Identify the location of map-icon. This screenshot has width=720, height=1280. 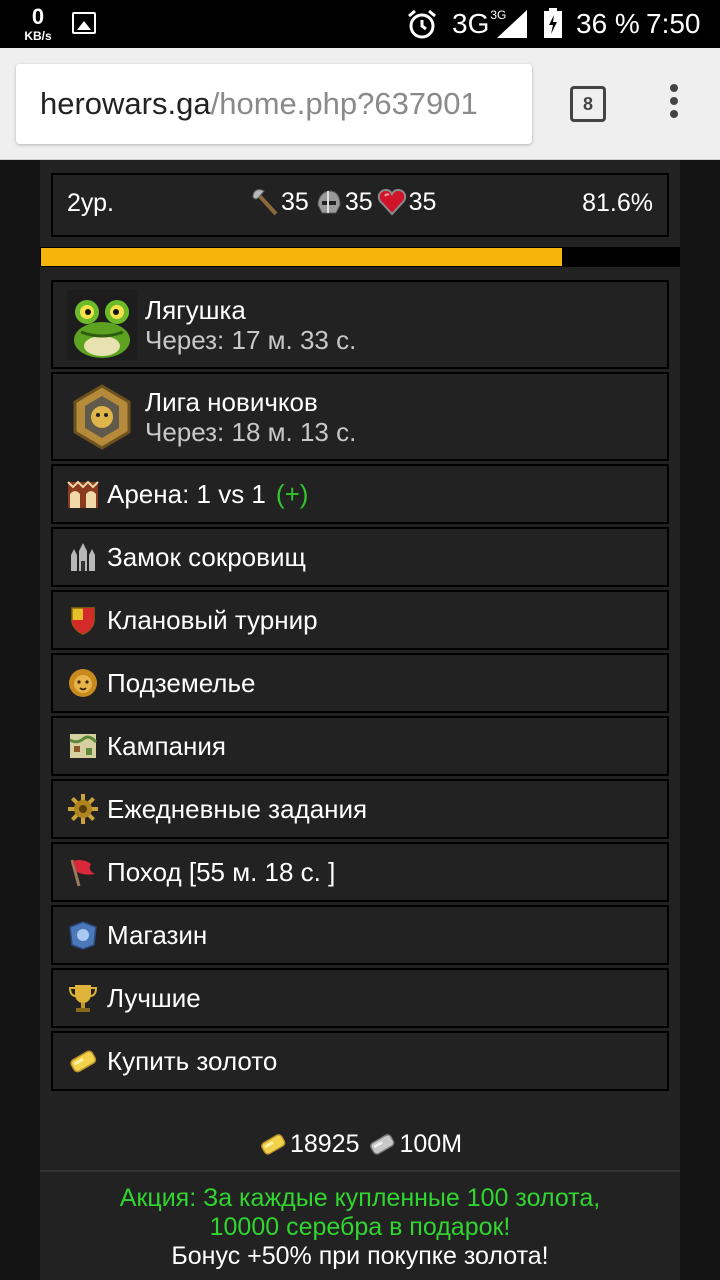
(83, 746).